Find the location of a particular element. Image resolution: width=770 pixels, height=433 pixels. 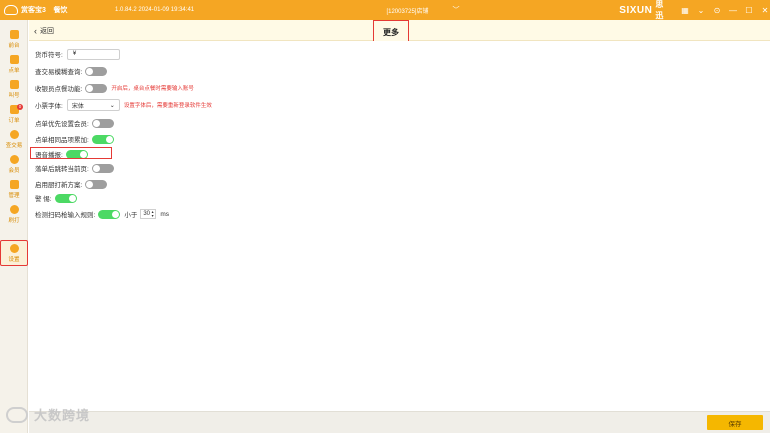

kitchen-print-toggle is located at coordinates (96, 184).